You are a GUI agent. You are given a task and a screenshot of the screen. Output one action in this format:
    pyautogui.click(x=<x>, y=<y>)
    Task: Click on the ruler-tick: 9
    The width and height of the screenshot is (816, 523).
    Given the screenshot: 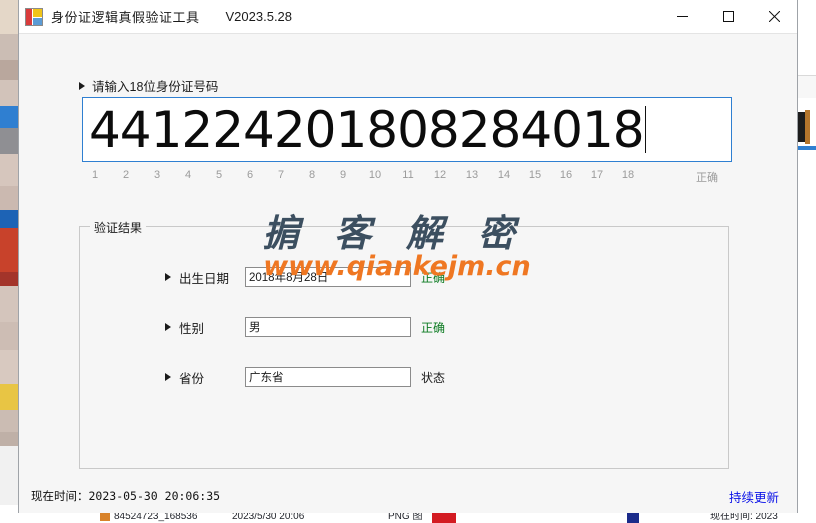 What is the action you would take?
    pyautogui.click(x=343, y=175)
    